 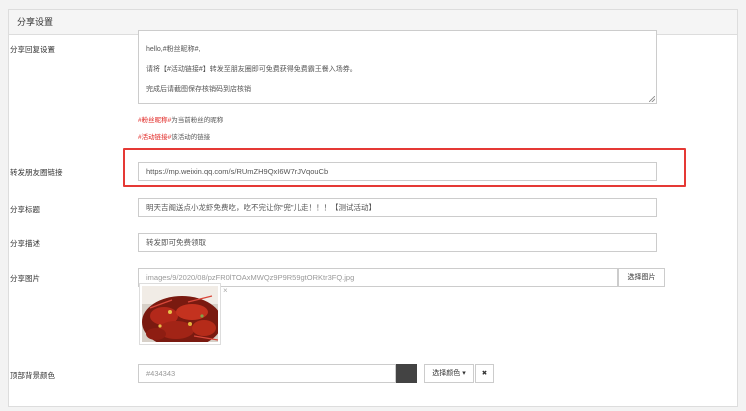 What do you see at coordinates (397, 207) in the screenshot?
I see `share-title-input: 明天吉阁送点小龙虾免费吃，吃不完让你“兜”儿走！！！【测试活动】` at bounding box center [397, 207].